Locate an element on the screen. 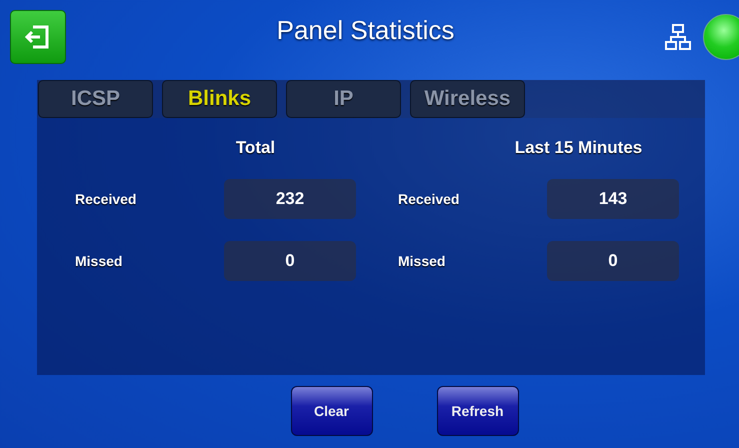 This screenshot has width=739, height=448. status-light-icon is located at coordinates (721, 37).